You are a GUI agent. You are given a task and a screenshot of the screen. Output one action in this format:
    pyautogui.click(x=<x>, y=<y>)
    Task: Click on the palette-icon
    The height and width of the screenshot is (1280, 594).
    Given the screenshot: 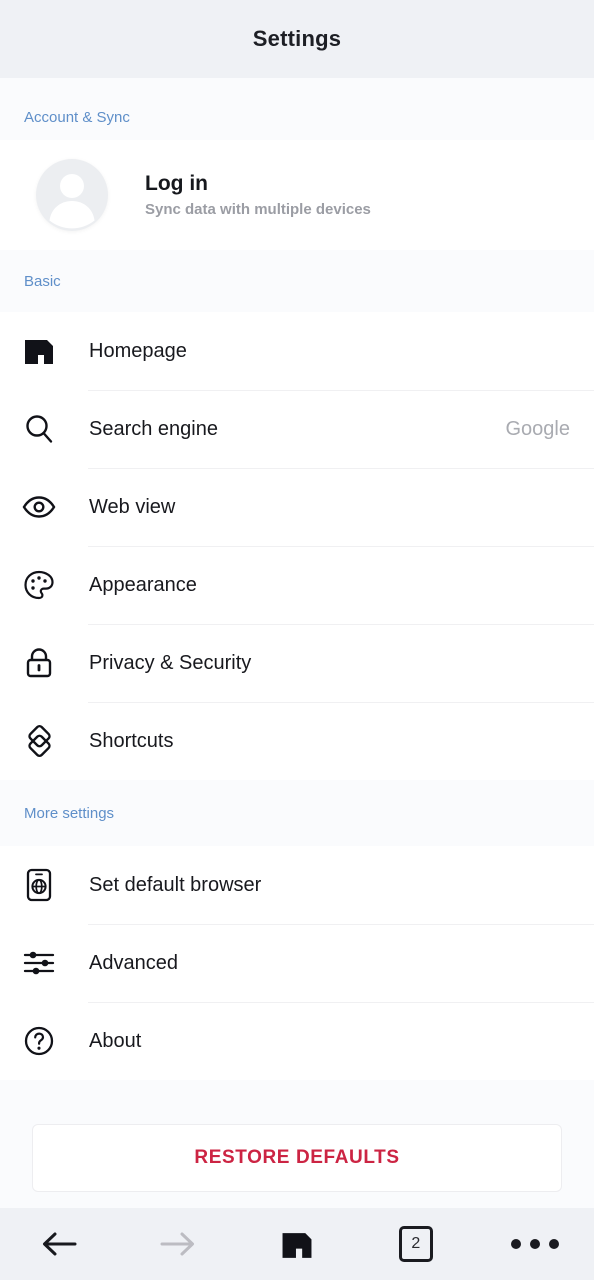 What is the action you would take?
    pyautogui.click(x=39, y=585)
    